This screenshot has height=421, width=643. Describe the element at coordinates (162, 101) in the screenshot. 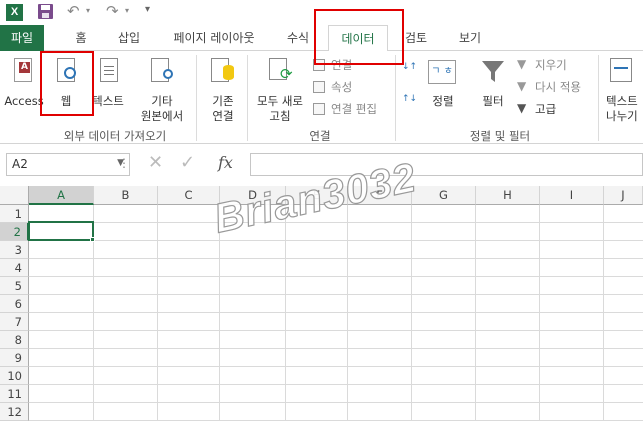

I see `other-sources-label-1: 기타` at that location.